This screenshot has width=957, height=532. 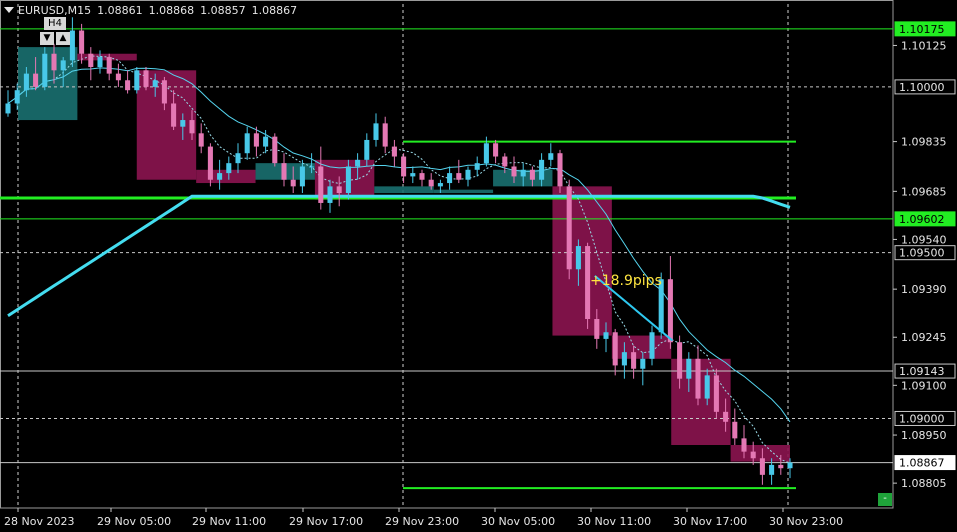 I want to click on pips-annotation: +18.9pips, so click(x=626, y=281).